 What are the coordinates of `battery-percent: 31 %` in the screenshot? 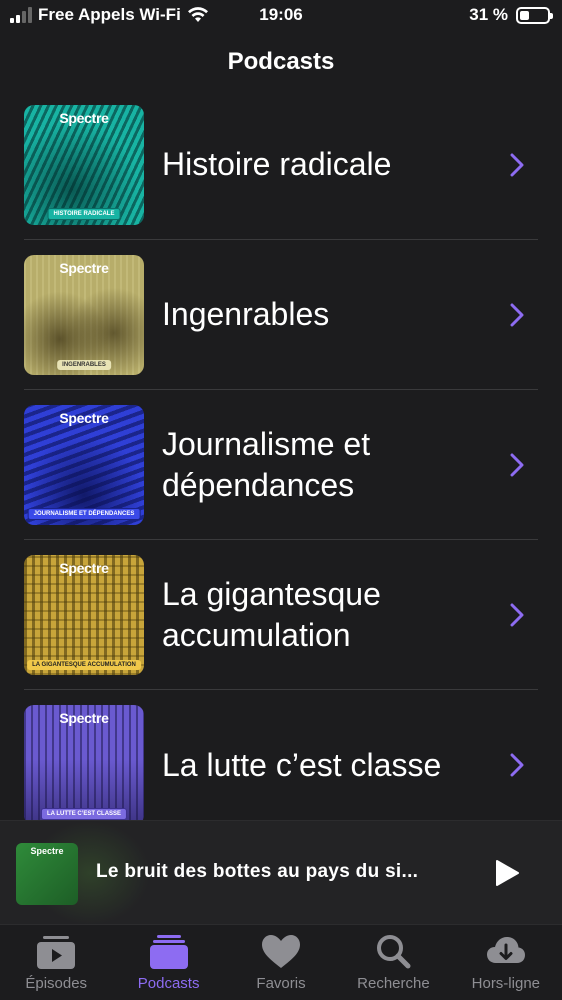 It's located at (488, 14).